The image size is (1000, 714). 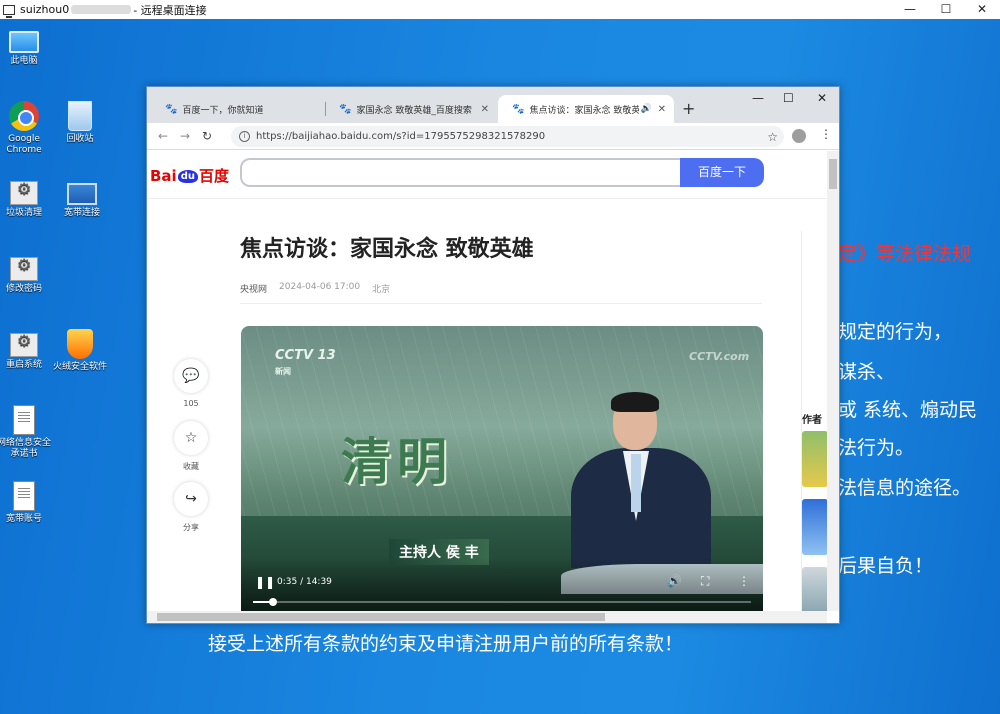 I want to click on rdp-minimize-button: —, so click(x=910, y=9).